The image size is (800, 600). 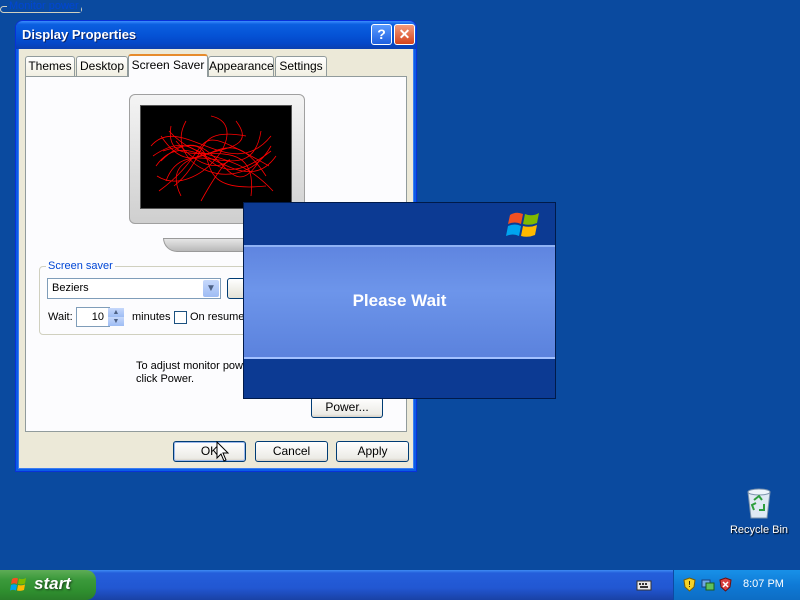 What do you see at coordinates (18, 584) in the screenshot?
I see `windows-flag-icon` at bounding box center [18, 584].